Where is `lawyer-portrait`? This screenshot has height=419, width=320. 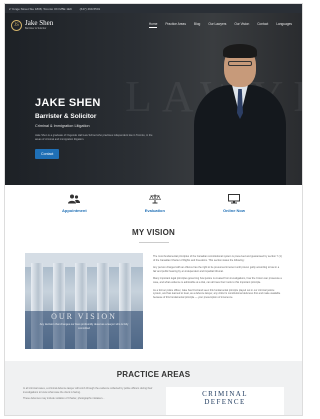
lawyer-portrait is located at coordinates (240, 112).